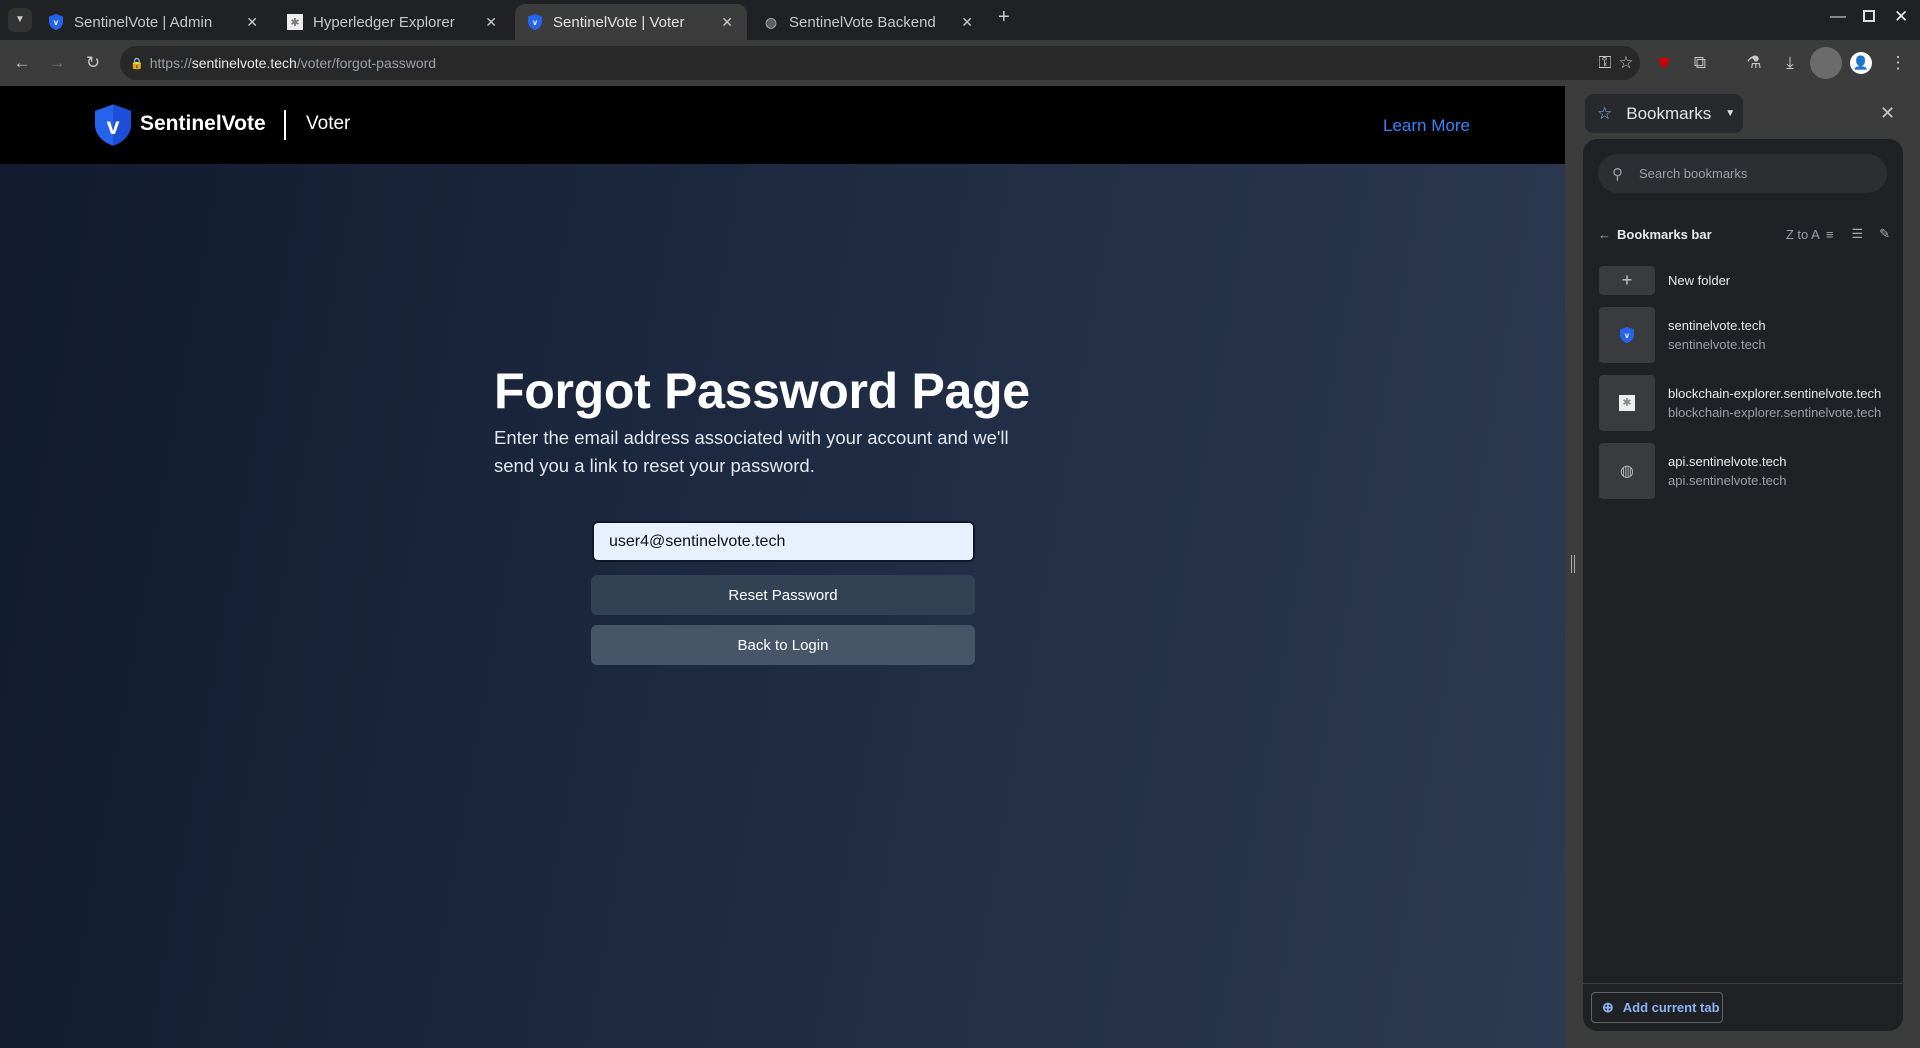 This screenshot has height=1048, width=1920. What do you see at coordinates (1626, 63) in the screenshot?
I see `star-icon: ☆` at bounding box center [1626, 63].